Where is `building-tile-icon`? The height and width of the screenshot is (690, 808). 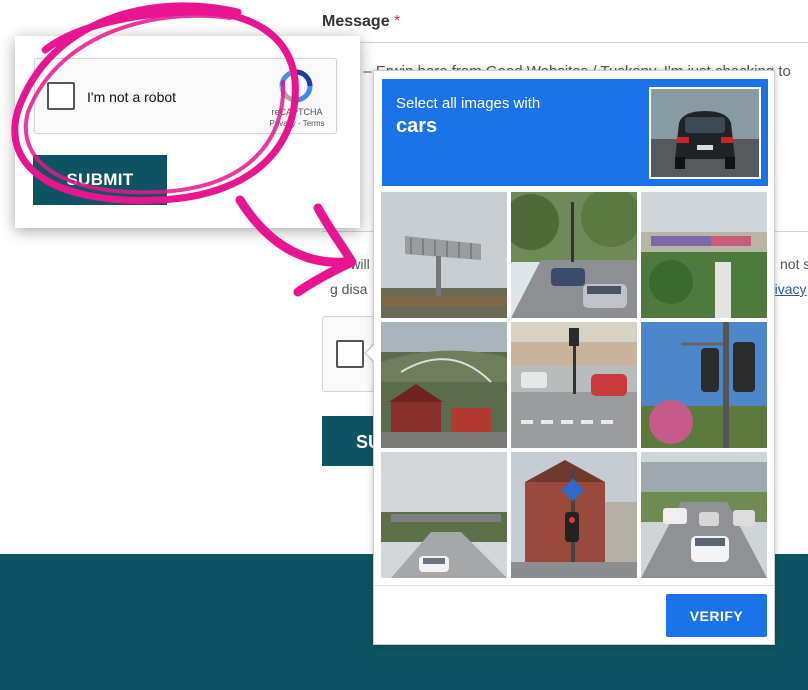
building-tile-icon is located at coordinates (574, 515).